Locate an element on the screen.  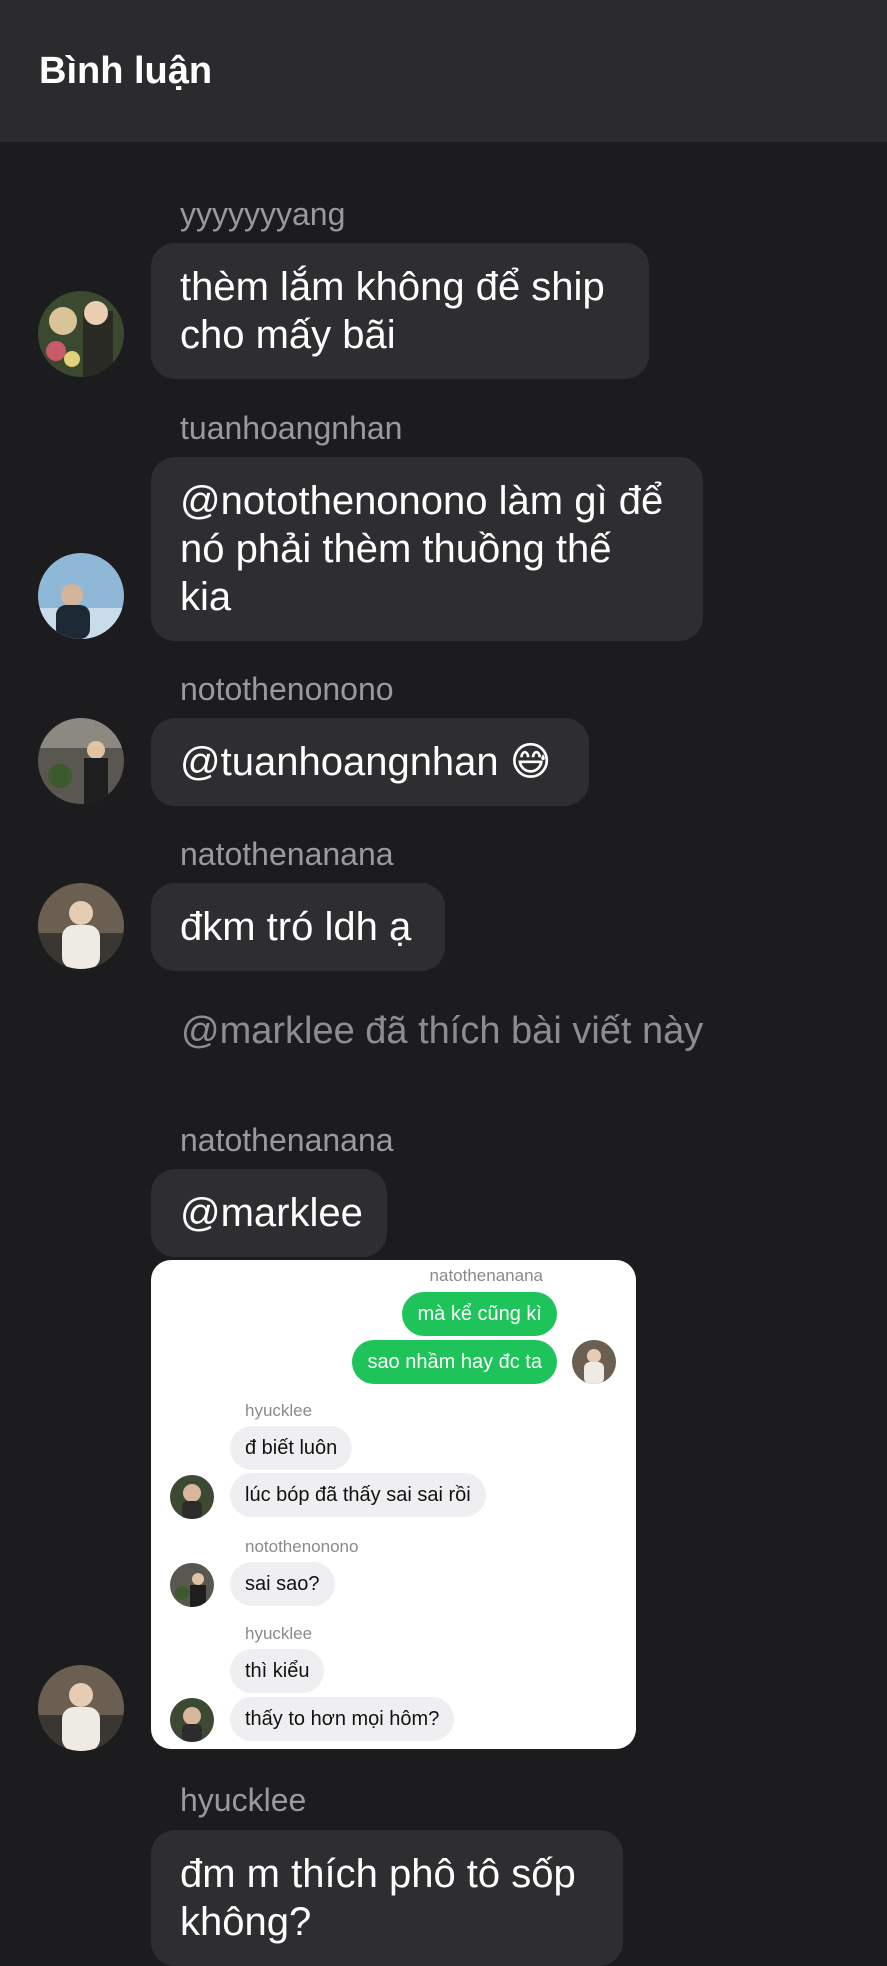
comment-bubble: @marklee is located at coordinates (269, 1213).